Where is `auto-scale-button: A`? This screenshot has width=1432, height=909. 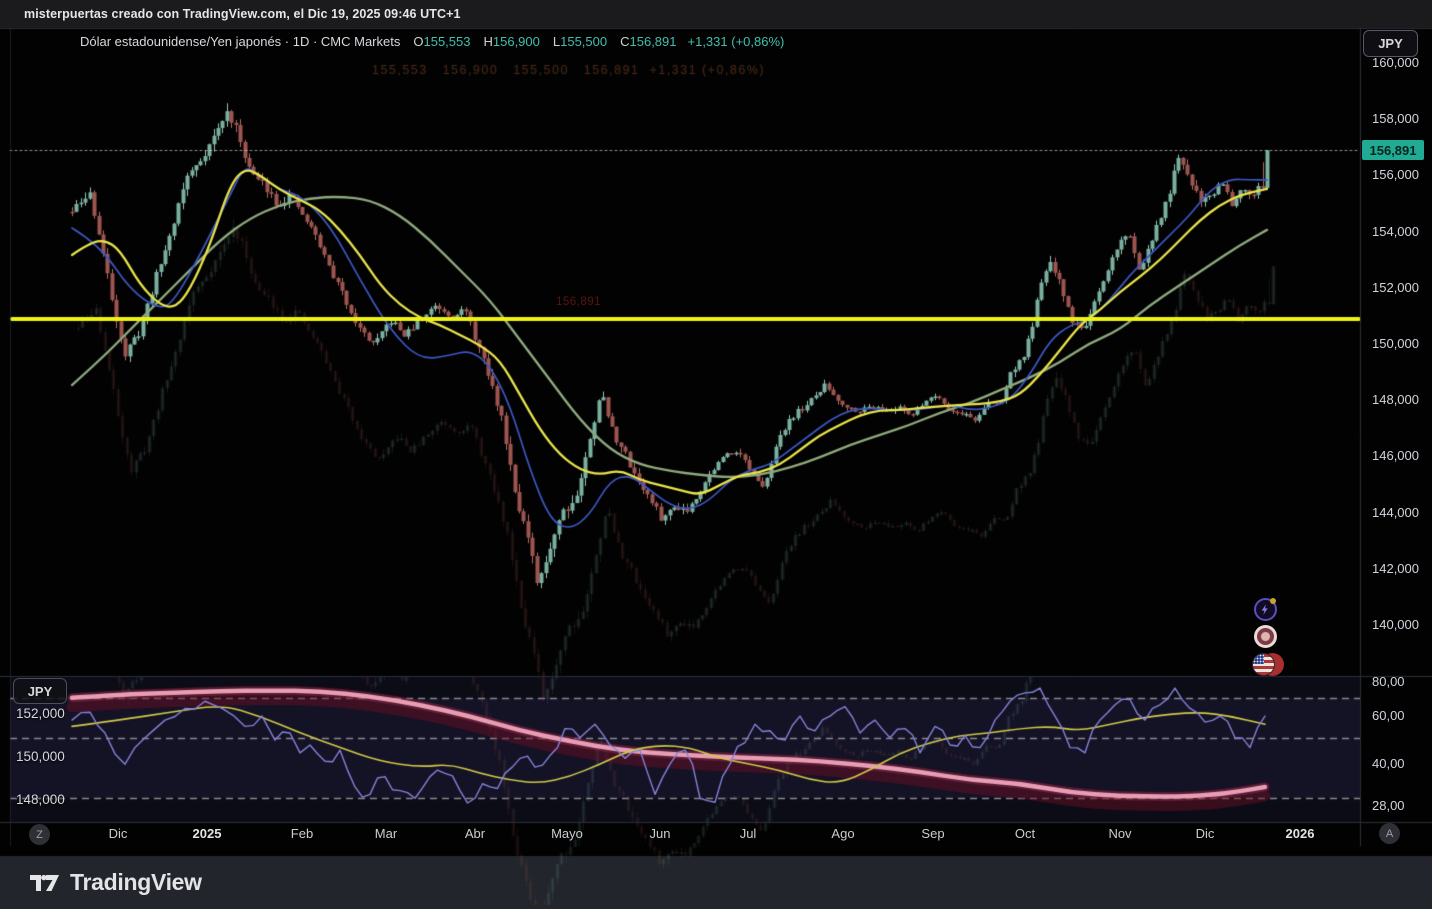
auto-scale-button: A is located at coordinates (1389, 833).